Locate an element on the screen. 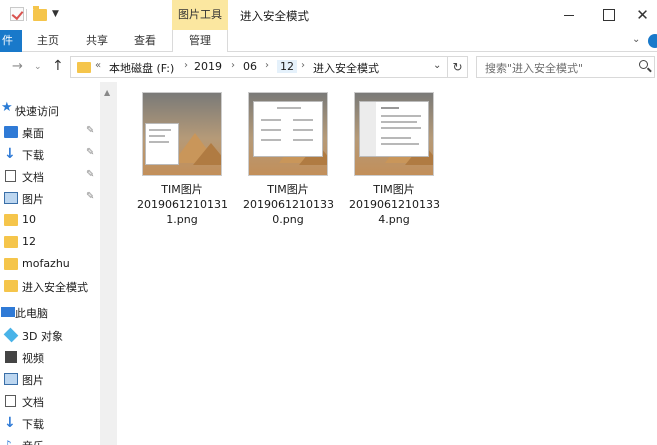  sidebar-item-folder-safe-mode: 进入安全模式 is located at coordinates (50, 287).